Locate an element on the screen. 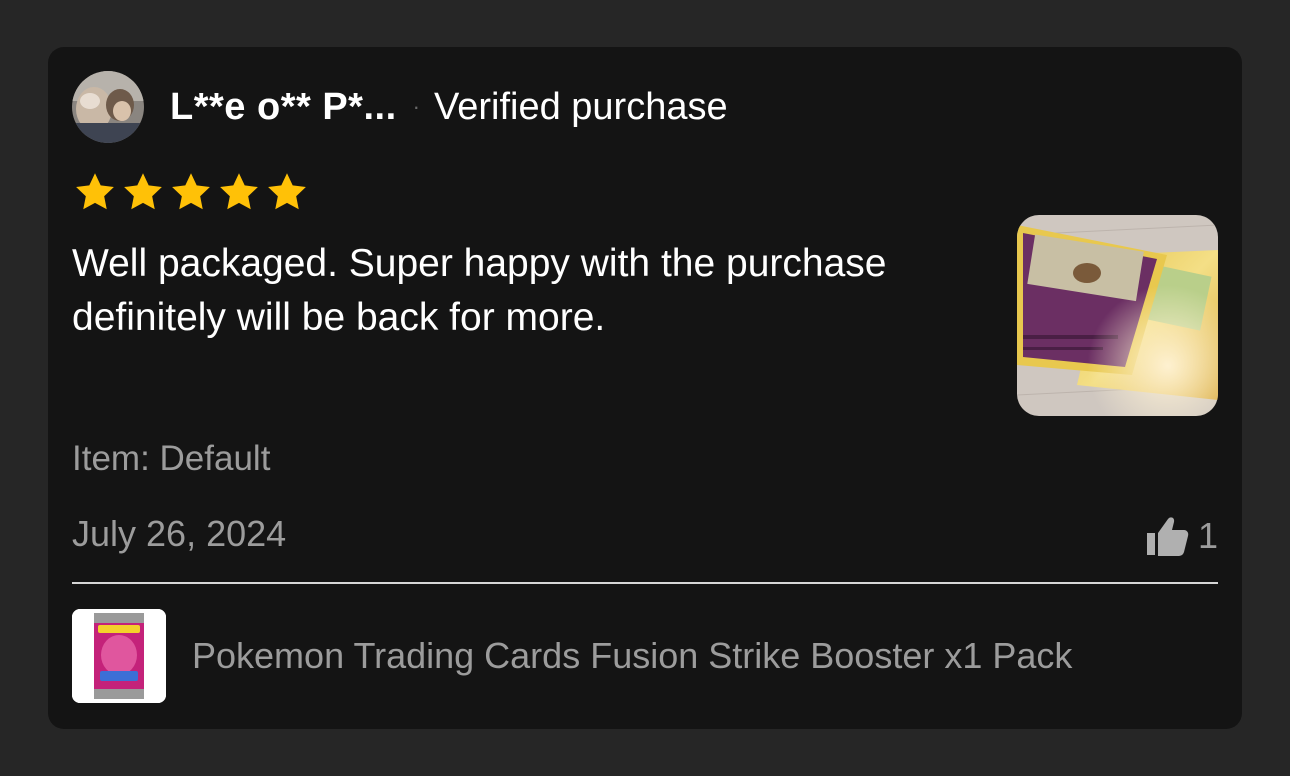  product-thumbnail is located at coordinates (119, 656).